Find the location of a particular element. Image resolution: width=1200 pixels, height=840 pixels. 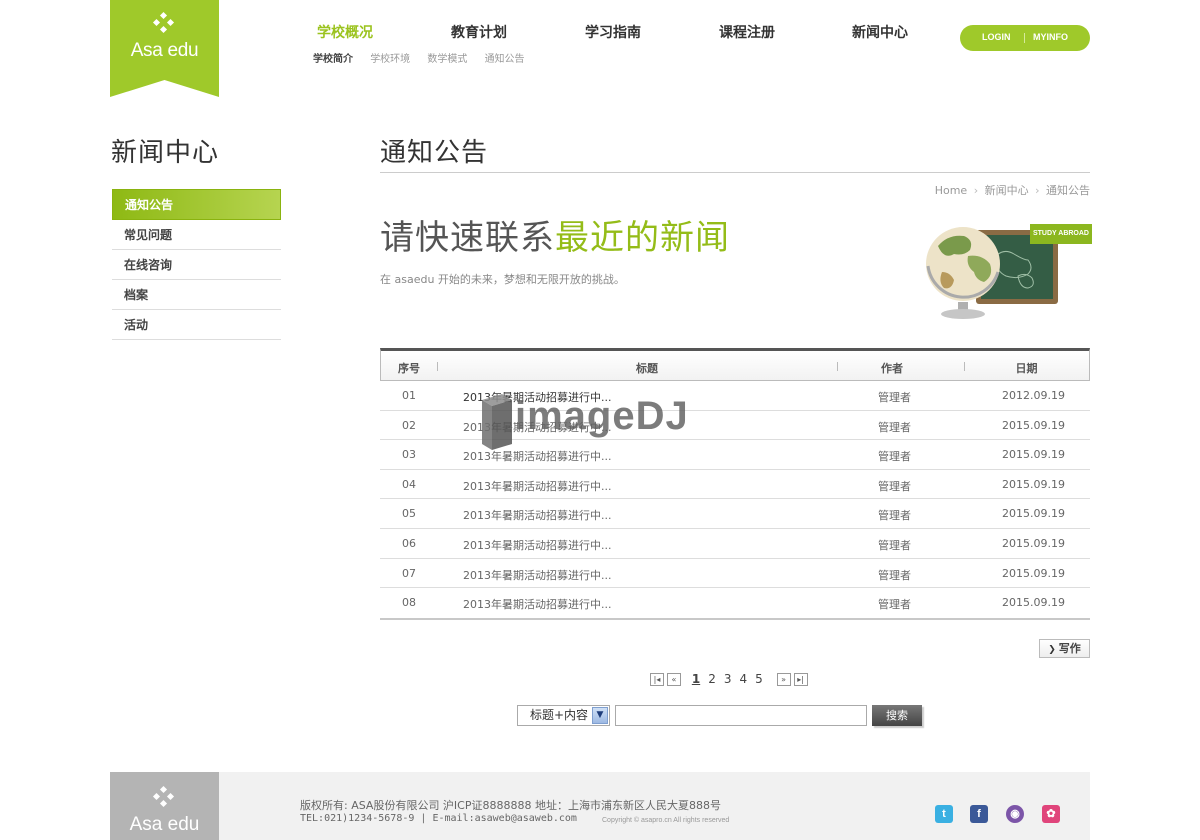

table-row: 04 2013年暑期活动招募进行中... 管理者 2015.09.19 is located at coordinates (735, 485).